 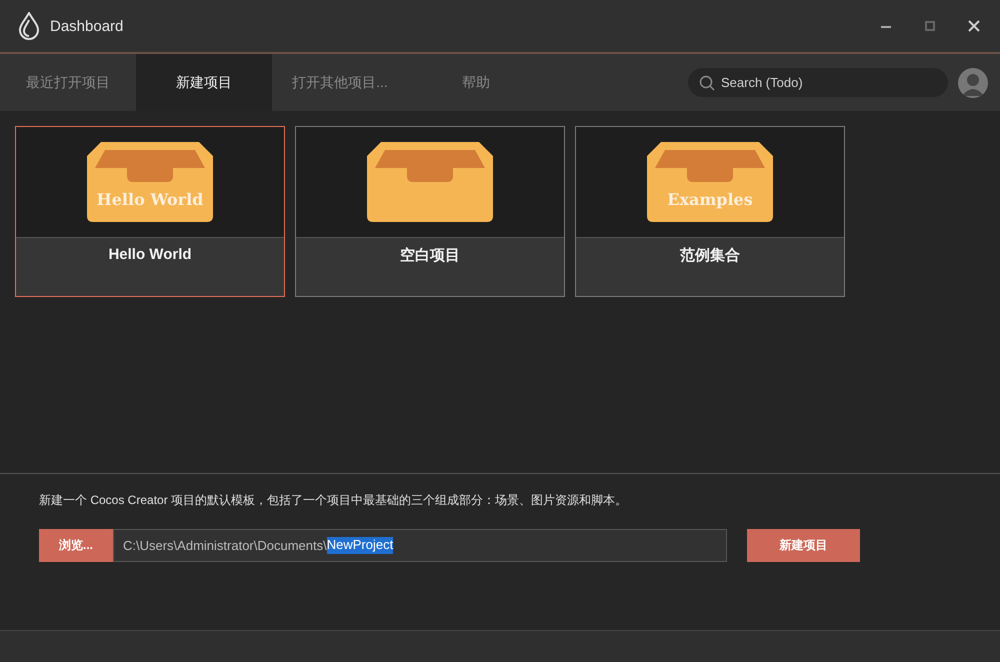 I want to click on template-name: Hello World, so click(x=150, y=255).